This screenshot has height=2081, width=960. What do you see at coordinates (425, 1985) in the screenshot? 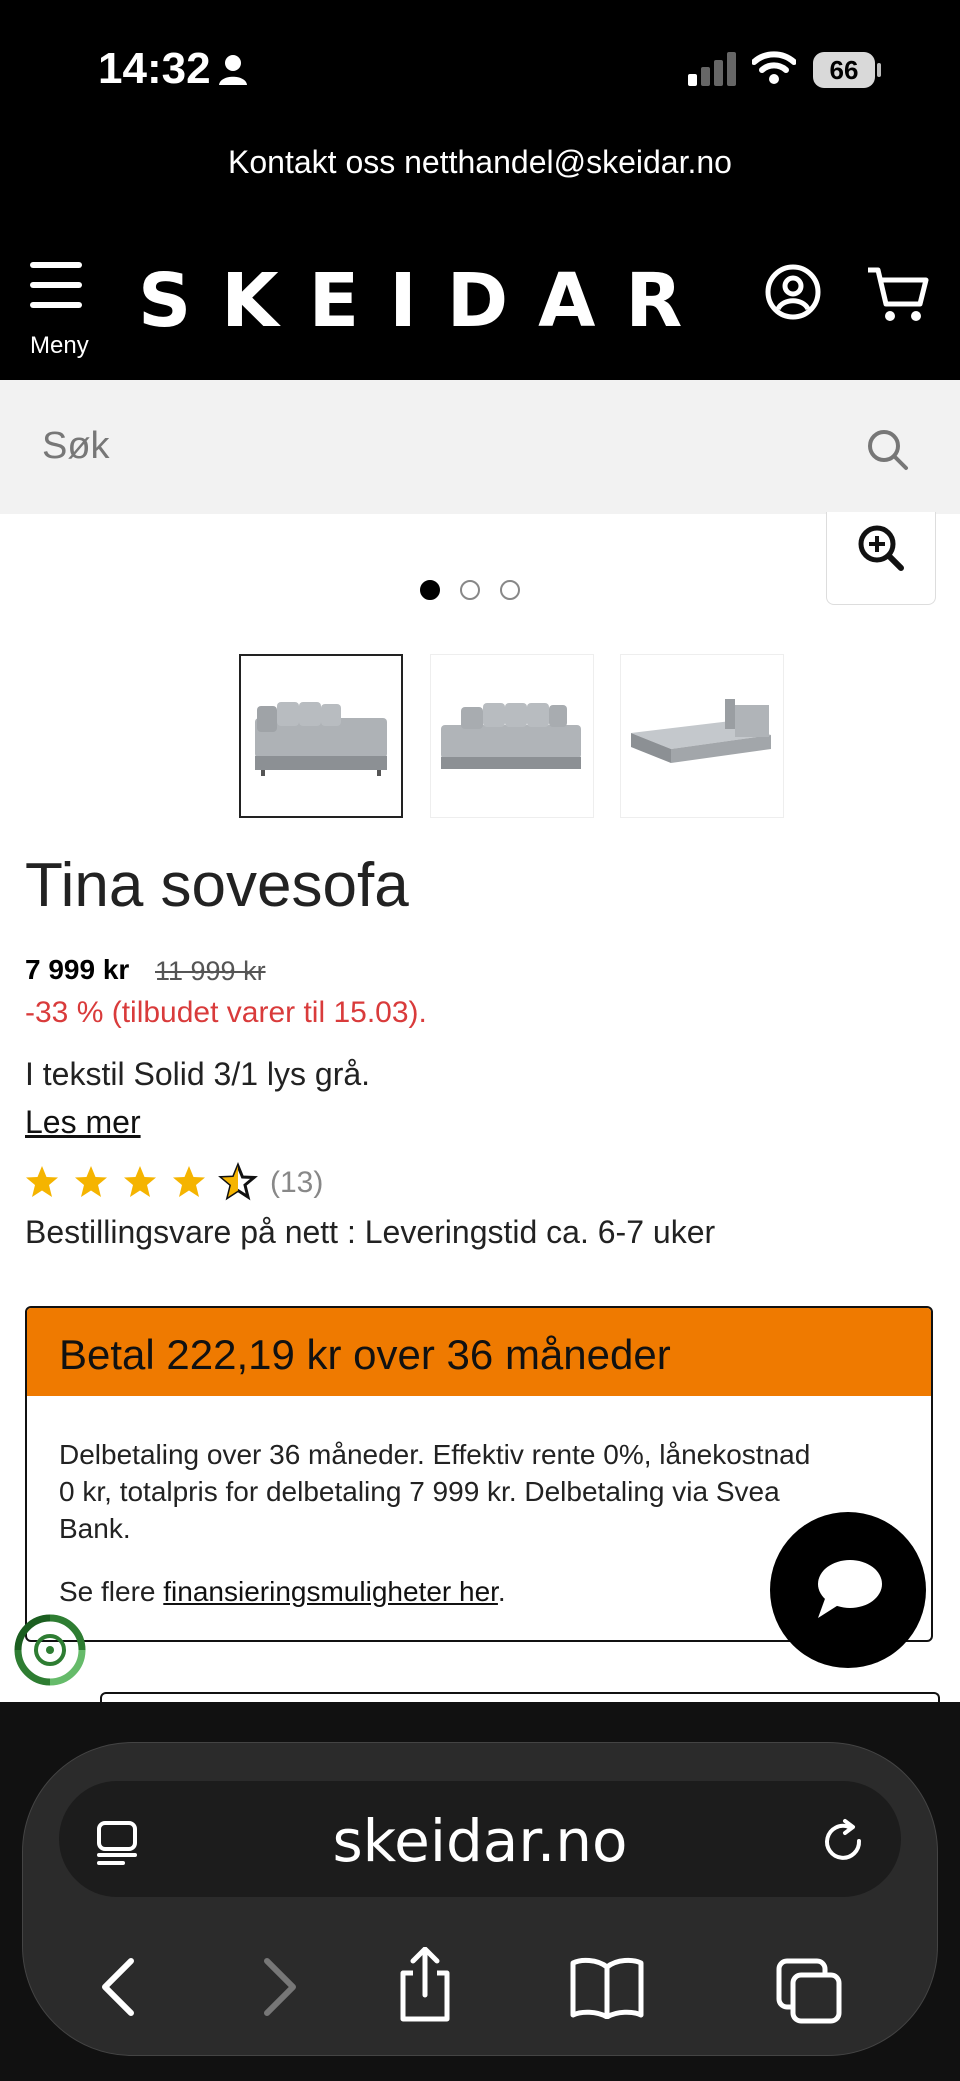
I see `share-icon` at bounding box center [425, 1985].